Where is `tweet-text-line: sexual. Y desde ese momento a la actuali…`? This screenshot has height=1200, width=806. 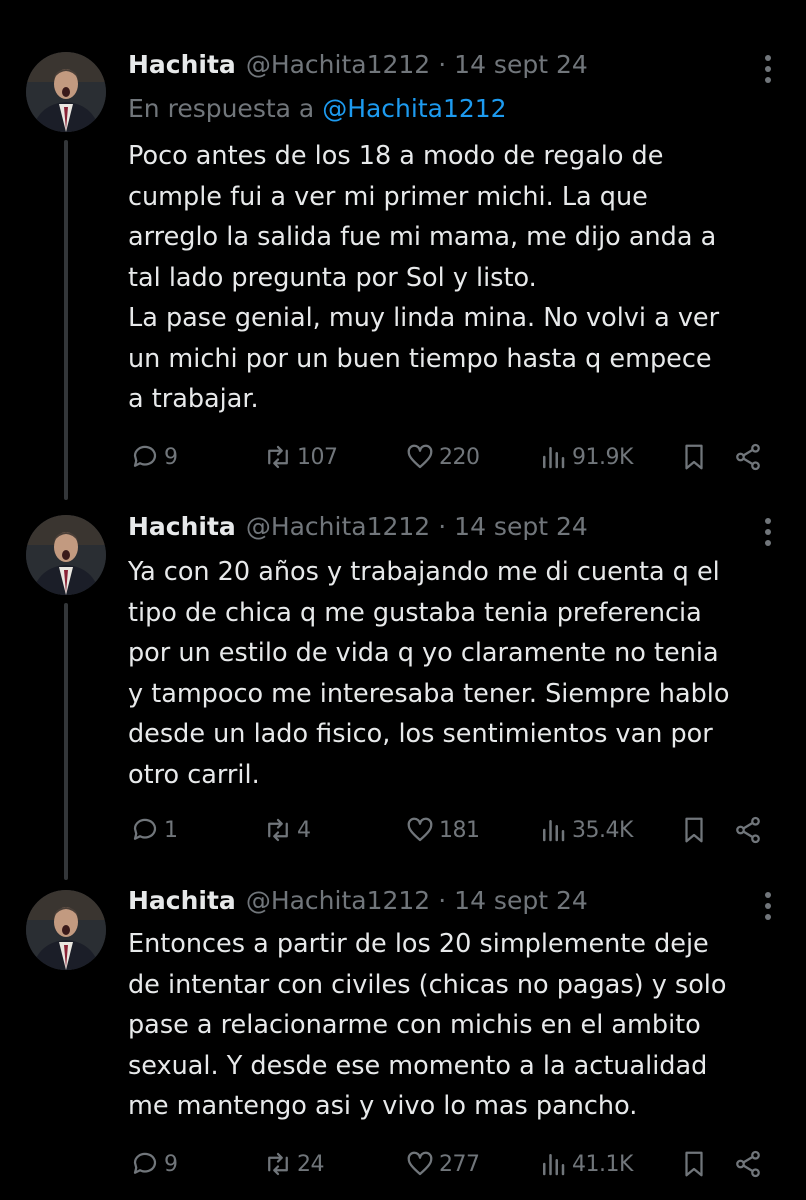
tweet-text-line: sexual. Y desde ese momento a la actuali… is located at coordinates (418, 1065).